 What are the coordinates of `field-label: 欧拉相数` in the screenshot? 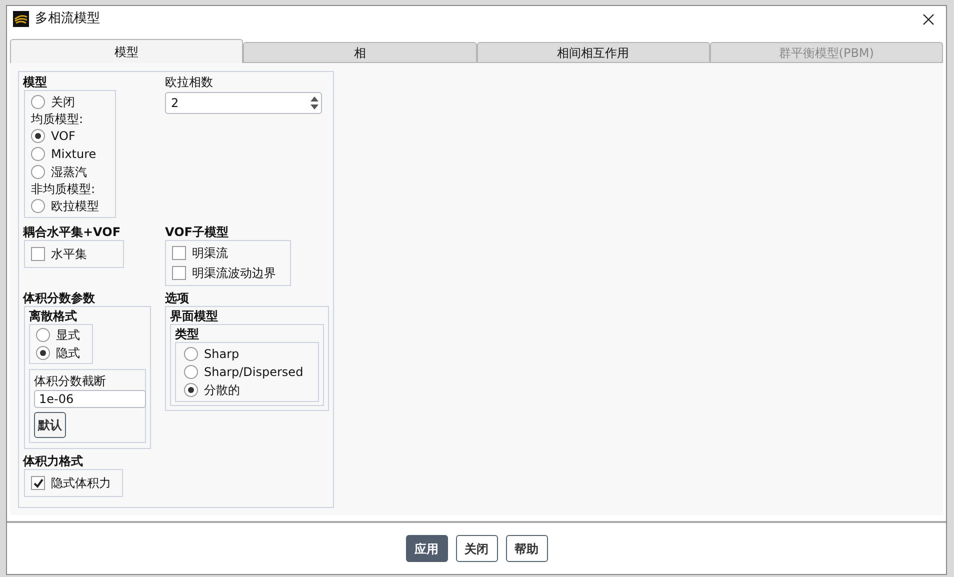 It's located at (189, 82).